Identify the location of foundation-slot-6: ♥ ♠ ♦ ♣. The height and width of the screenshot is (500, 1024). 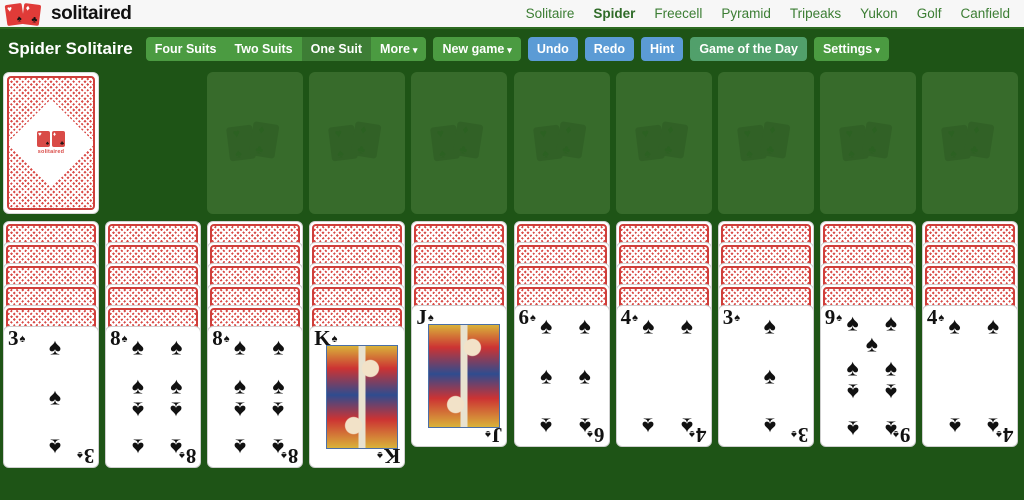
(765, 143).